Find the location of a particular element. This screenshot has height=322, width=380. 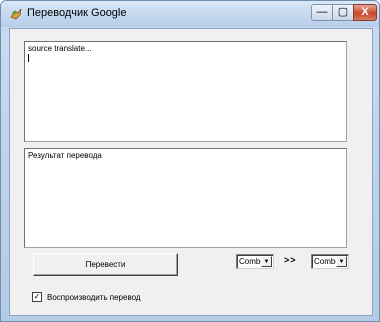

play-translation-checkbox: ✓ is located at coordinates (37, 297).